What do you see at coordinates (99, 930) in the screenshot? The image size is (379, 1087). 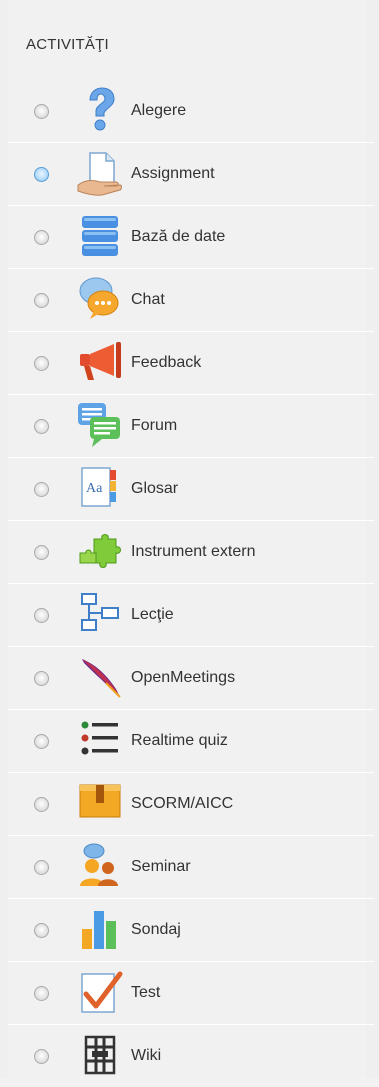 I see `survey-bars-icon` at bounding box center [99, 930].